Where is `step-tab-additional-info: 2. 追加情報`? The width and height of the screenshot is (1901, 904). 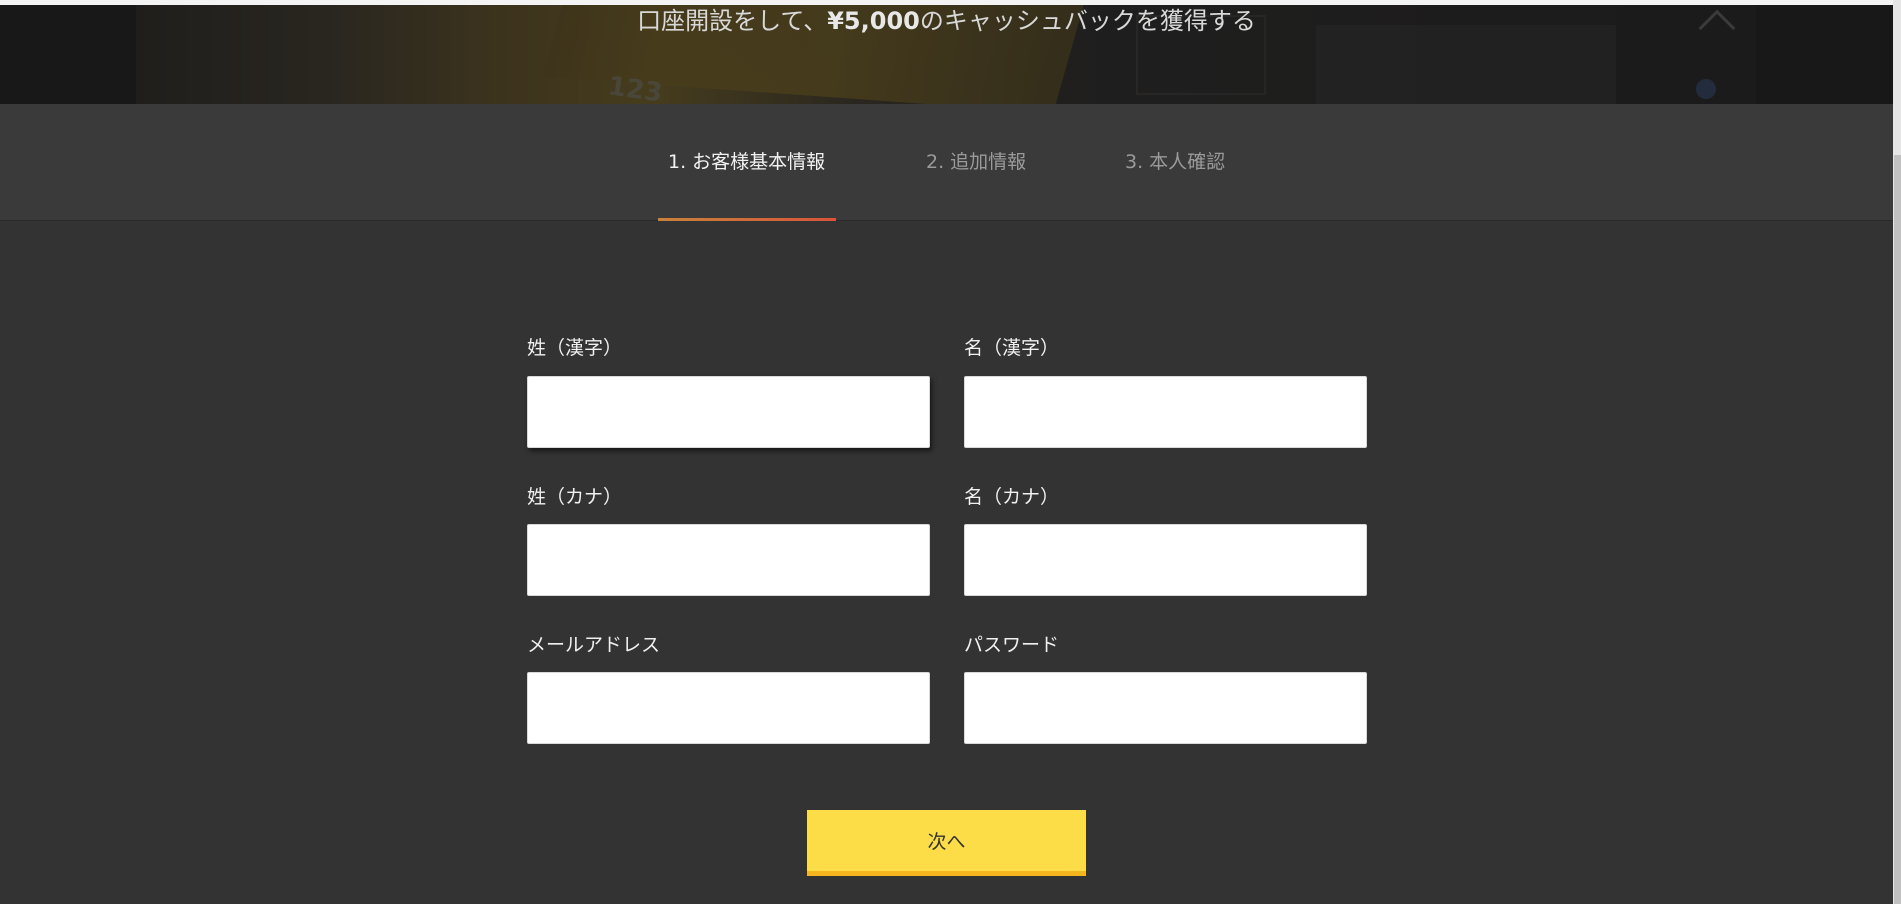
step-tab-additional-info: 2. 追加情報 is located at coordinates (976, 162).